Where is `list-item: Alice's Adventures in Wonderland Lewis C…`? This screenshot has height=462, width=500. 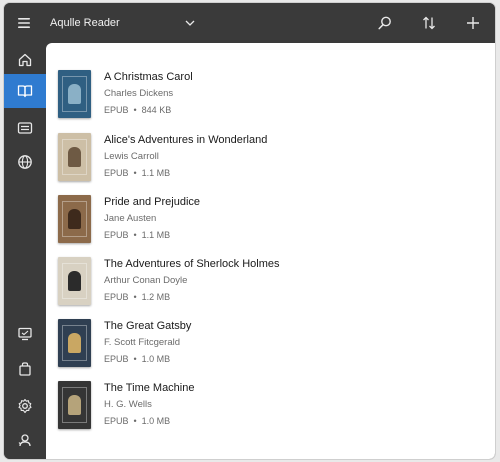 list-item: Alice's Adventures in Wonderland Lewis C… is located at coordinates (268, 159).